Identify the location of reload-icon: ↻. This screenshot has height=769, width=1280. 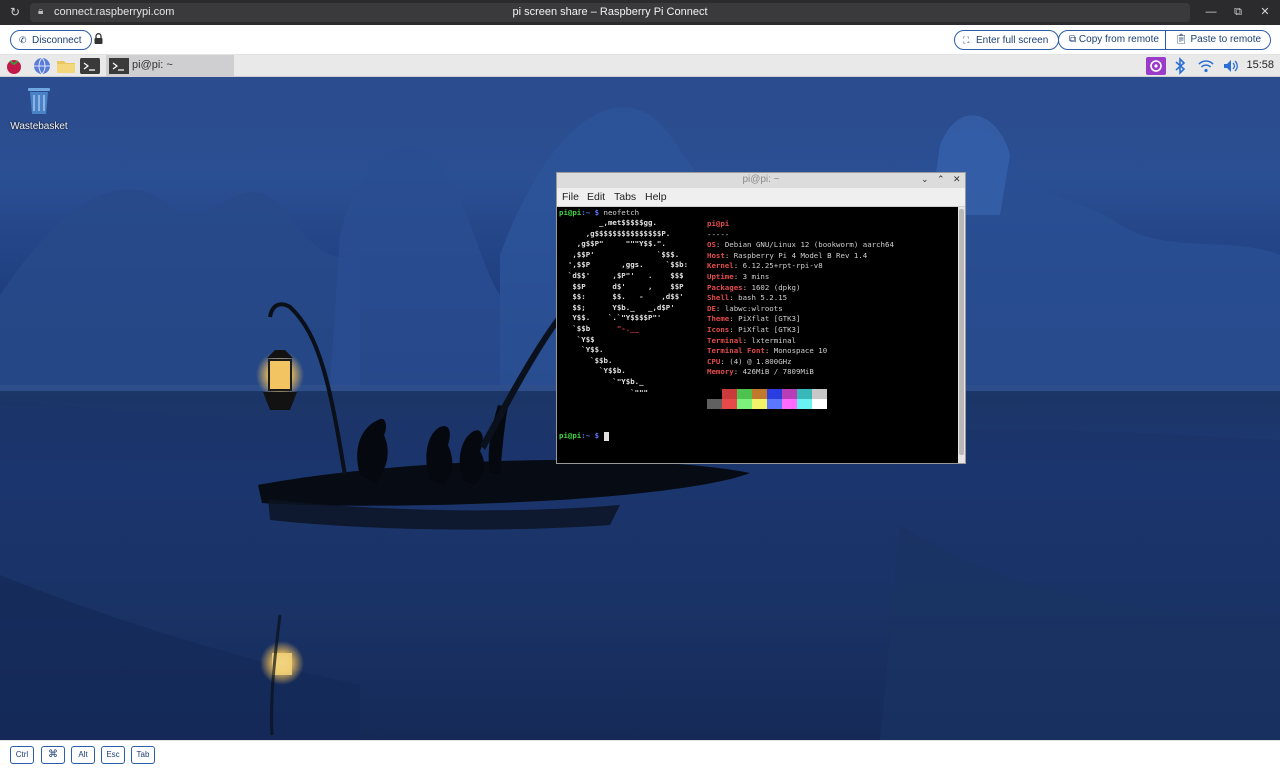
(15, 12).